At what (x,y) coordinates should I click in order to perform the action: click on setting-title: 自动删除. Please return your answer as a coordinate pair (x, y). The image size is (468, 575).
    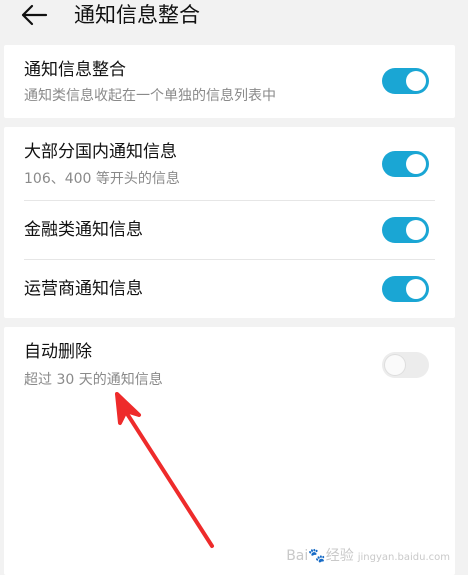
    Looking at the image, I should click on (58, 352).